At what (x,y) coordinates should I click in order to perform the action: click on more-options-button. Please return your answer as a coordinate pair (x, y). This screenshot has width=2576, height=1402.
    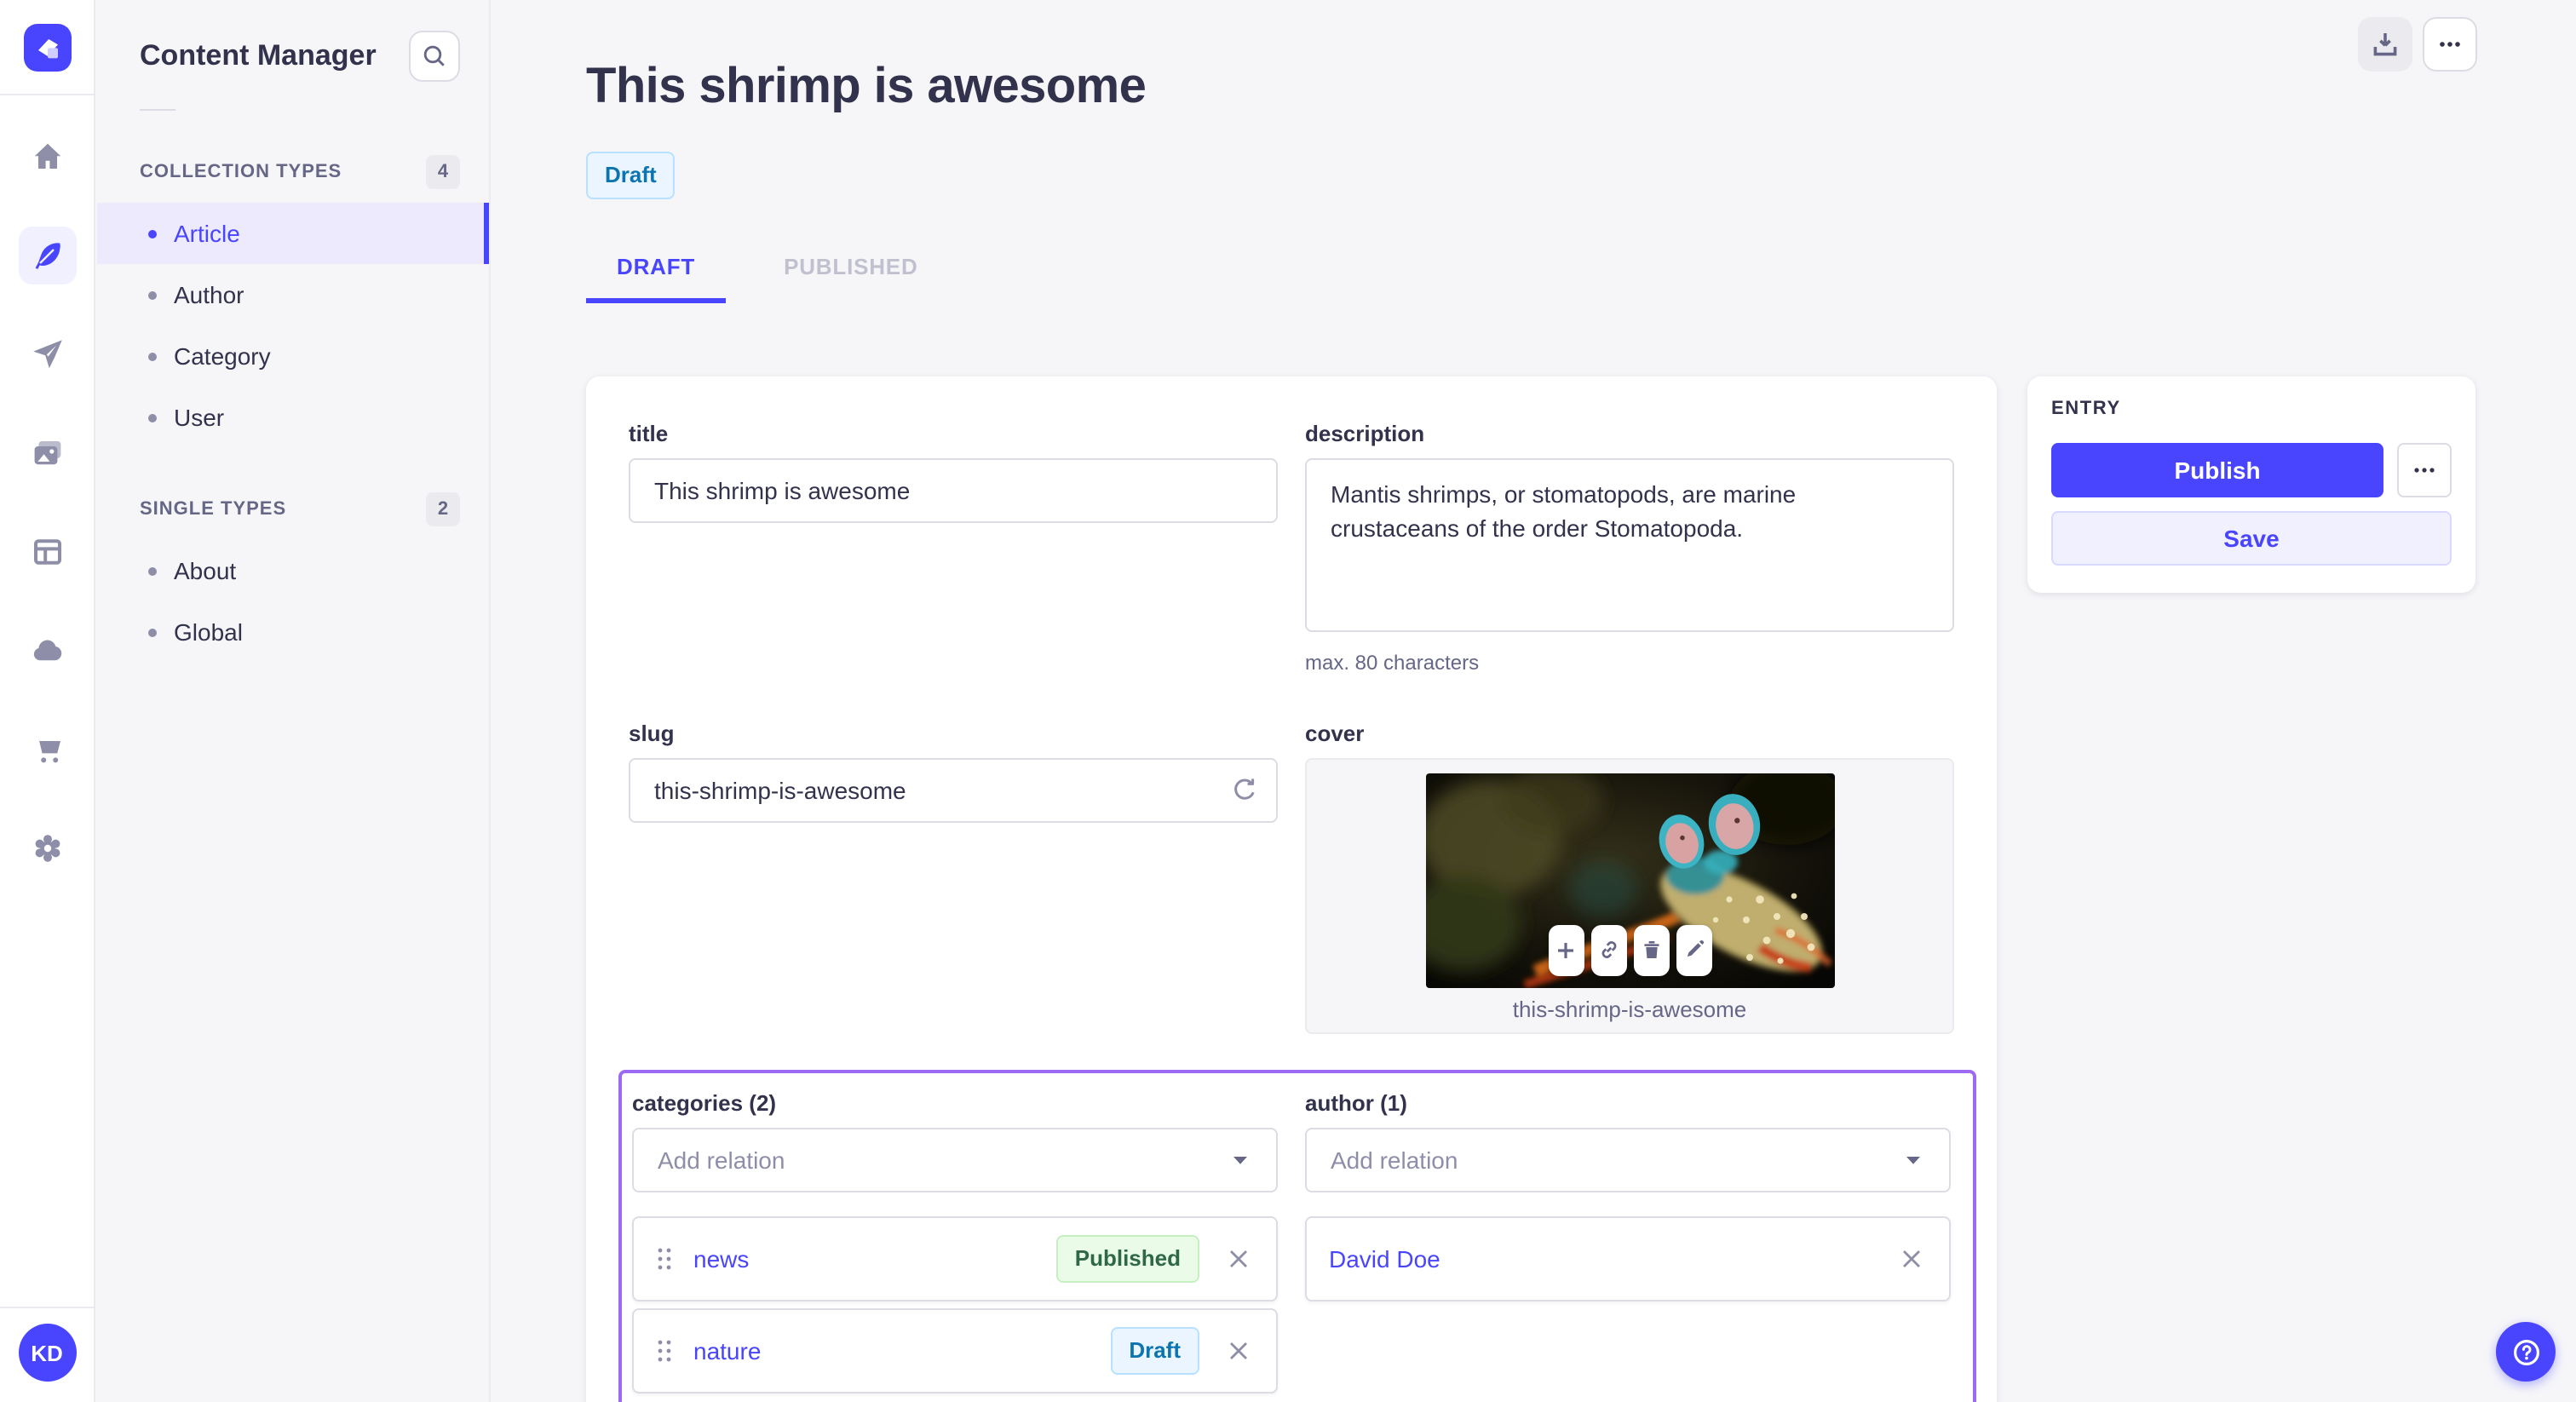
    Looking at the image, I should click on (2450, 44).